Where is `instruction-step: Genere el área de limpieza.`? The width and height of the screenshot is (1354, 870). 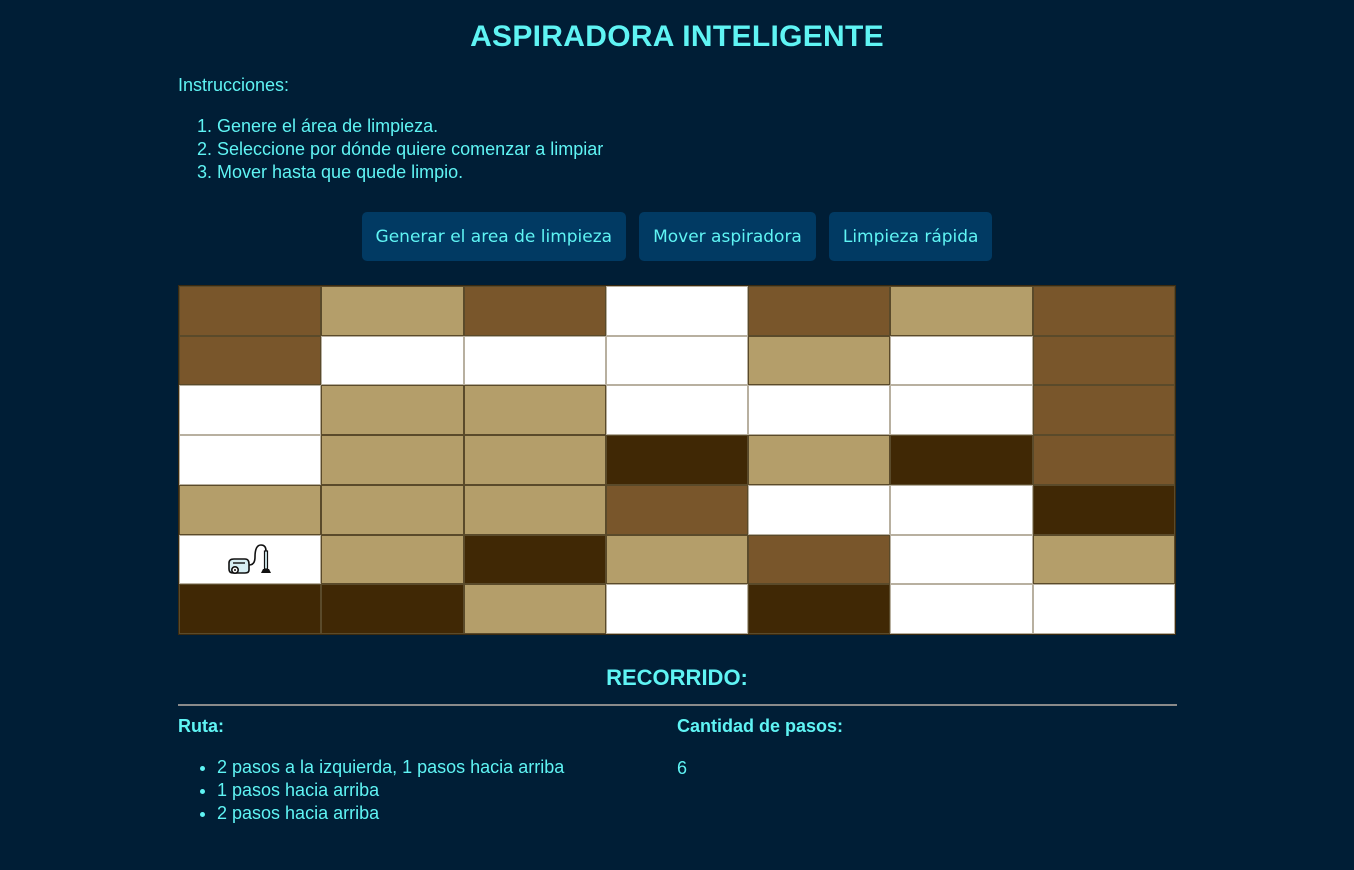
instruction-step: Genere el área de limpieza. is located at coordinates (410, 126).